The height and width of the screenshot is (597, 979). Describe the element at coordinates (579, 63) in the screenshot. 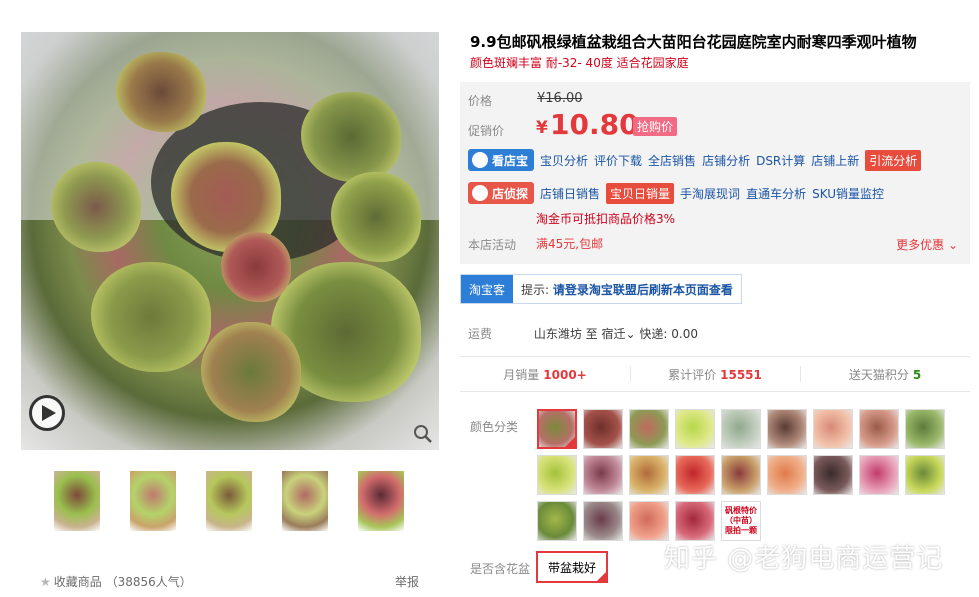

I see `product-subtitle: 颜色斑斓丰富 耐-32- 40度 适合花园家庭` at that location.